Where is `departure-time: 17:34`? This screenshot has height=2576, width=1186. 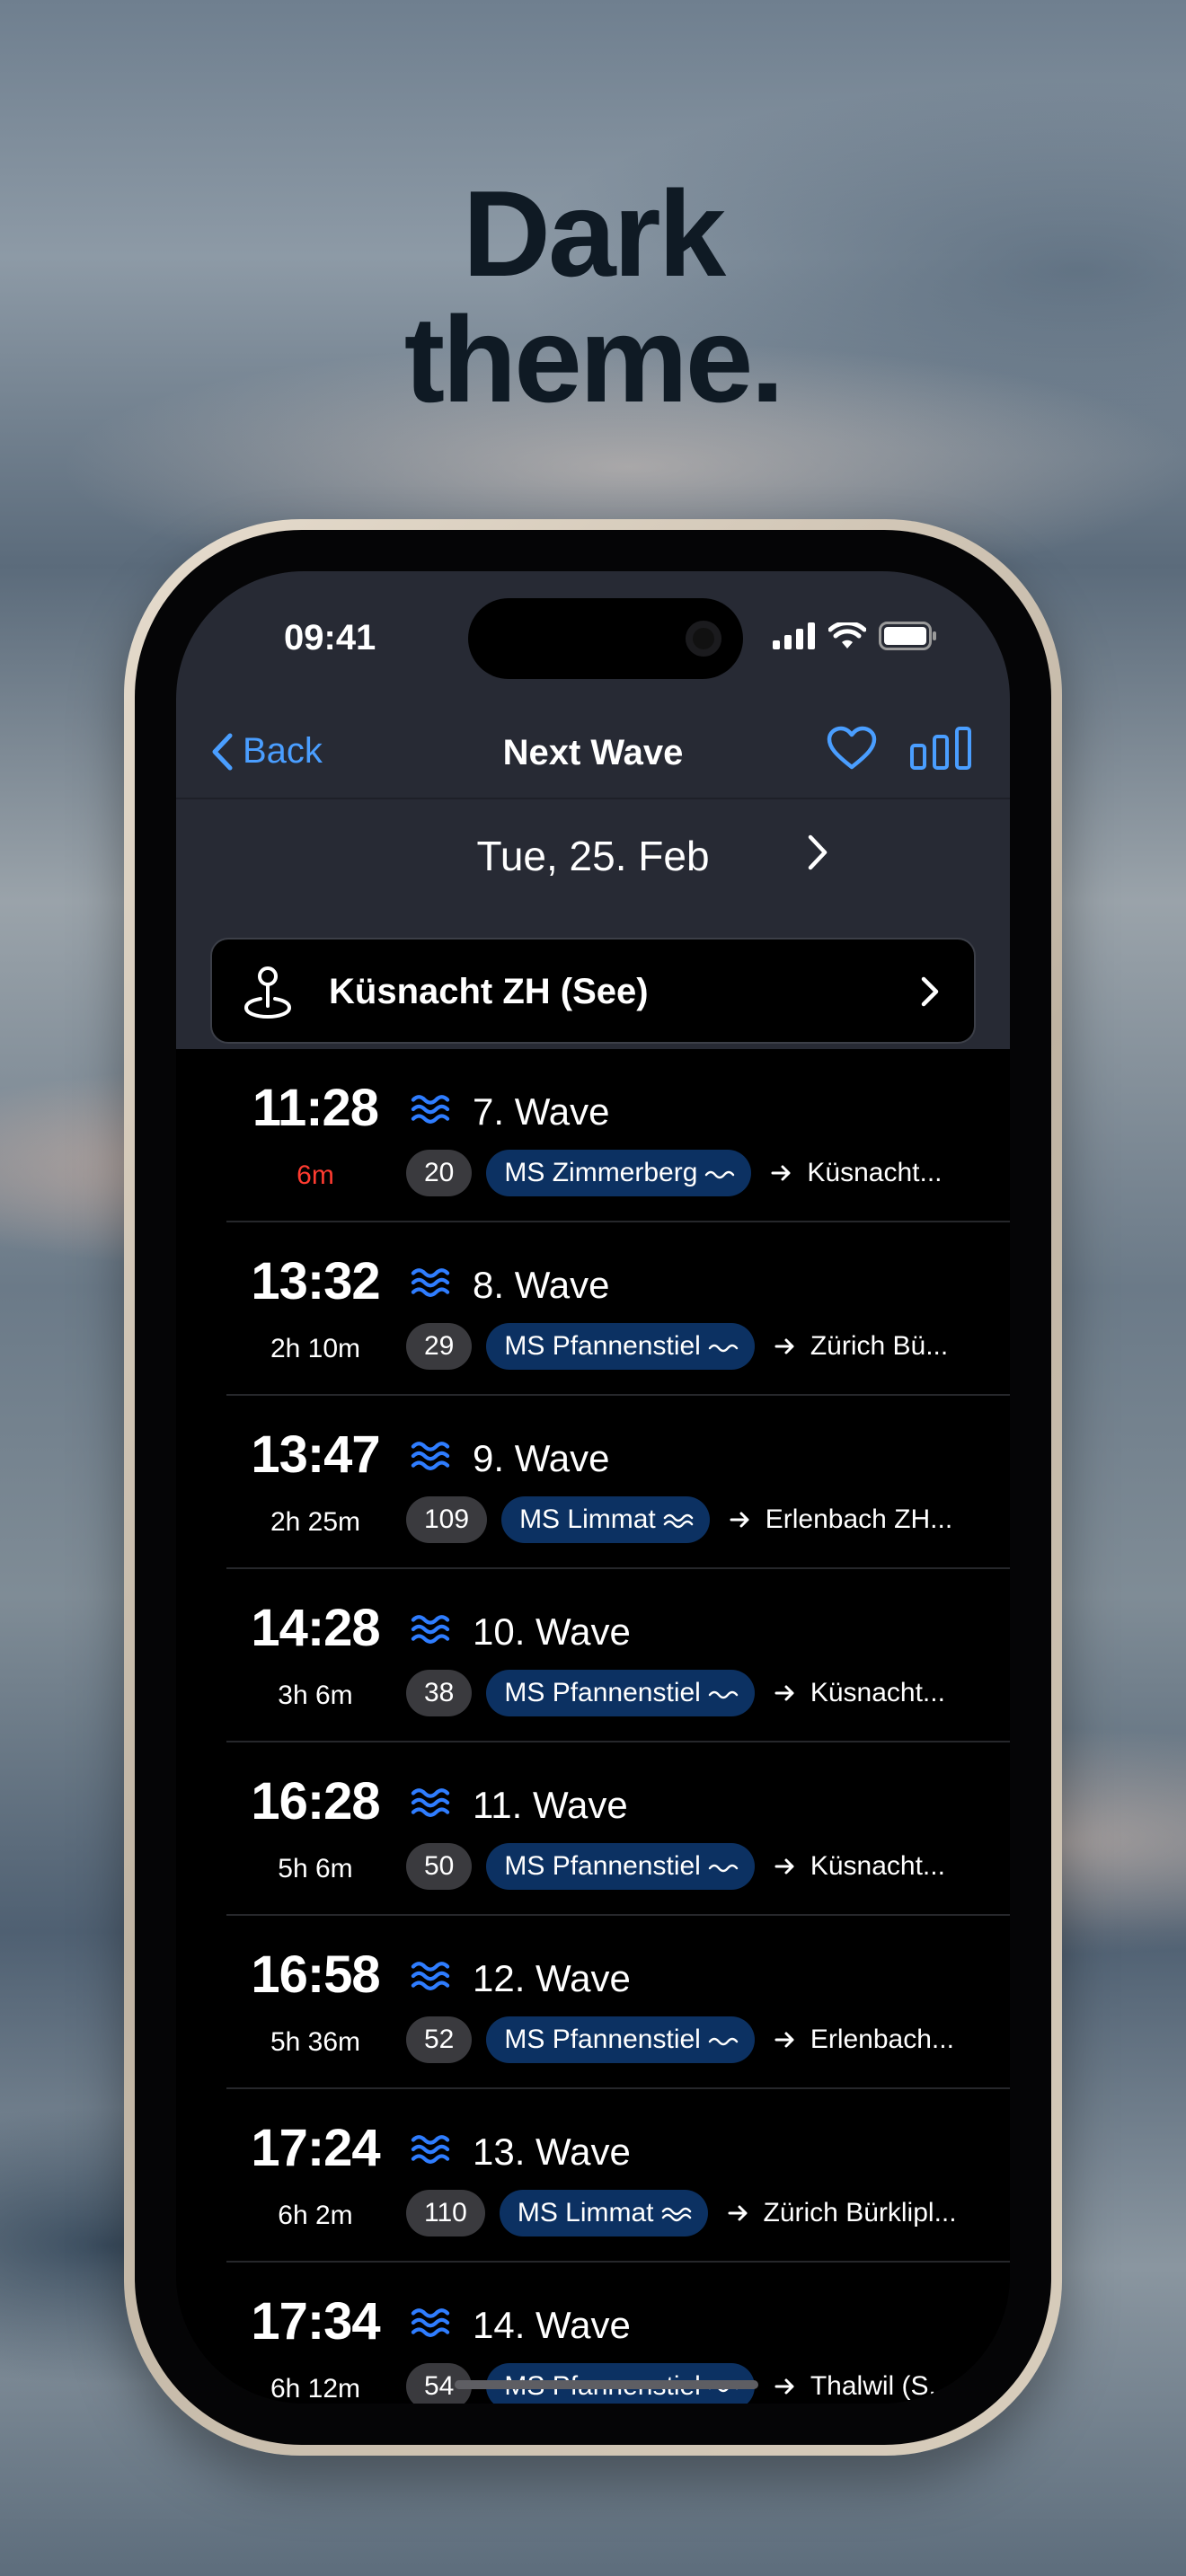 departure-time: 17:34 is located at coordinates (315, 2321).